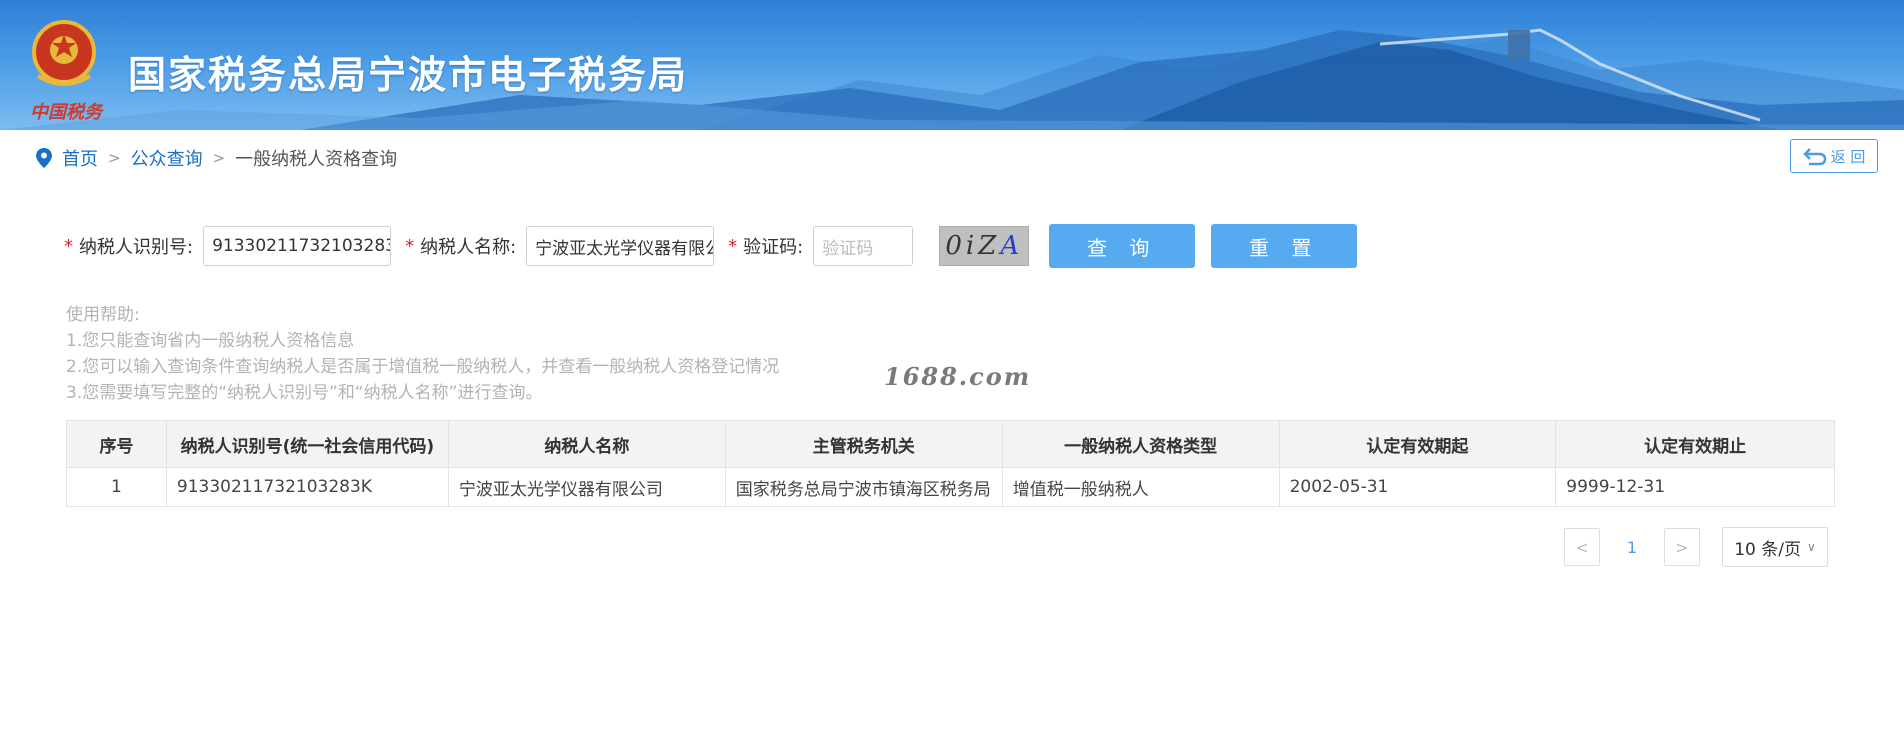  Describe the element at coordinates (586, 444) in the screenshot. I see `column-header: 纳税人名称` at that location.